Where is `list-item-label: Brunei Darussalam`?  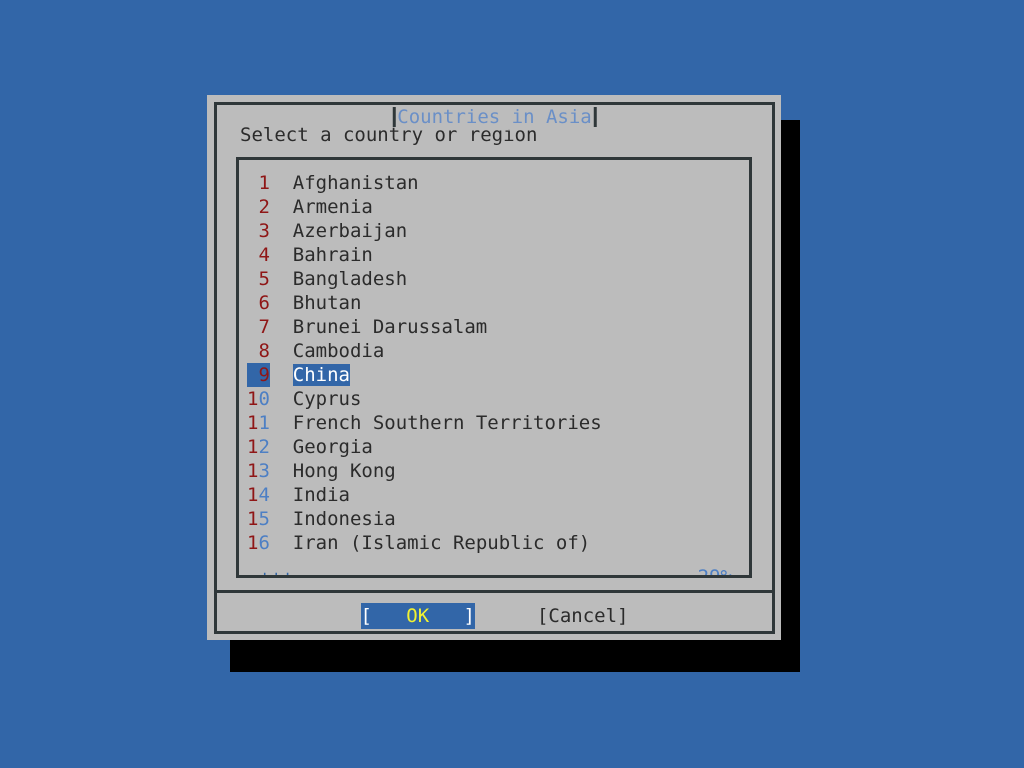 list-item-label: Brunei Darussalam is located at coordinates (390, 327).